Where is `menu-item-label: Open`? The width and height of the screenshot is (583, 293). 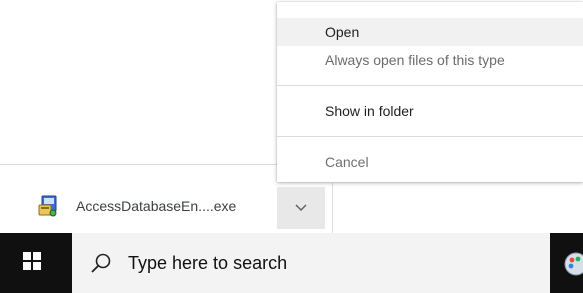
menu-item-label: Open is located at coordinates (342, 32).